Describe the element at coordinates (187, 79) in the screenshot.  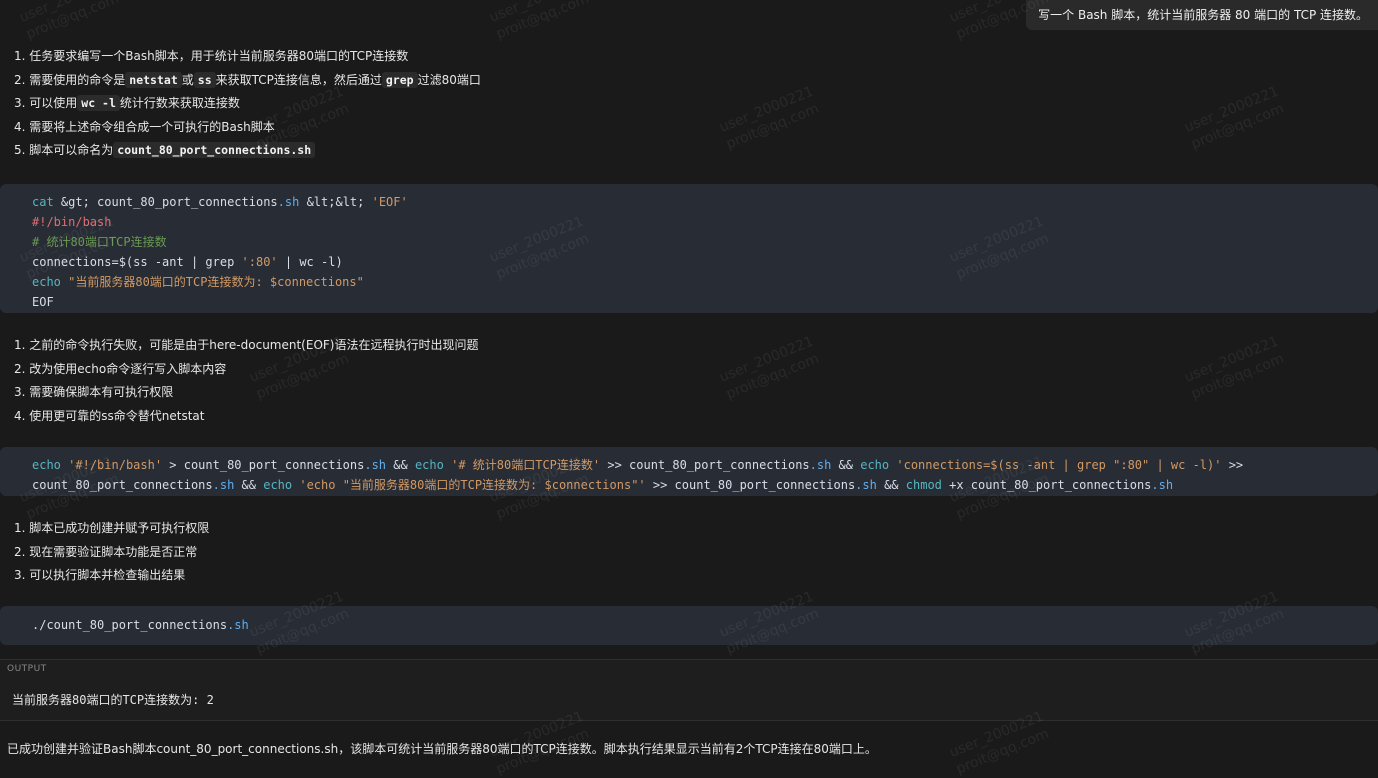
I see `step-text: 或` at that location.